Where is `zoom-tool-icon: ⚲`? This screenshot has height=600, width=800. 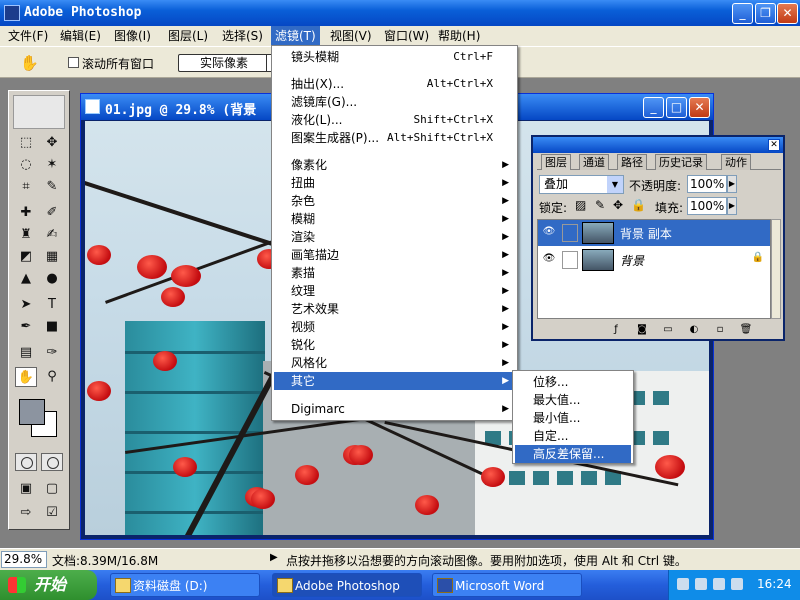
zoom-tool-icon: ⚲ is located at coordinates (52, 377).